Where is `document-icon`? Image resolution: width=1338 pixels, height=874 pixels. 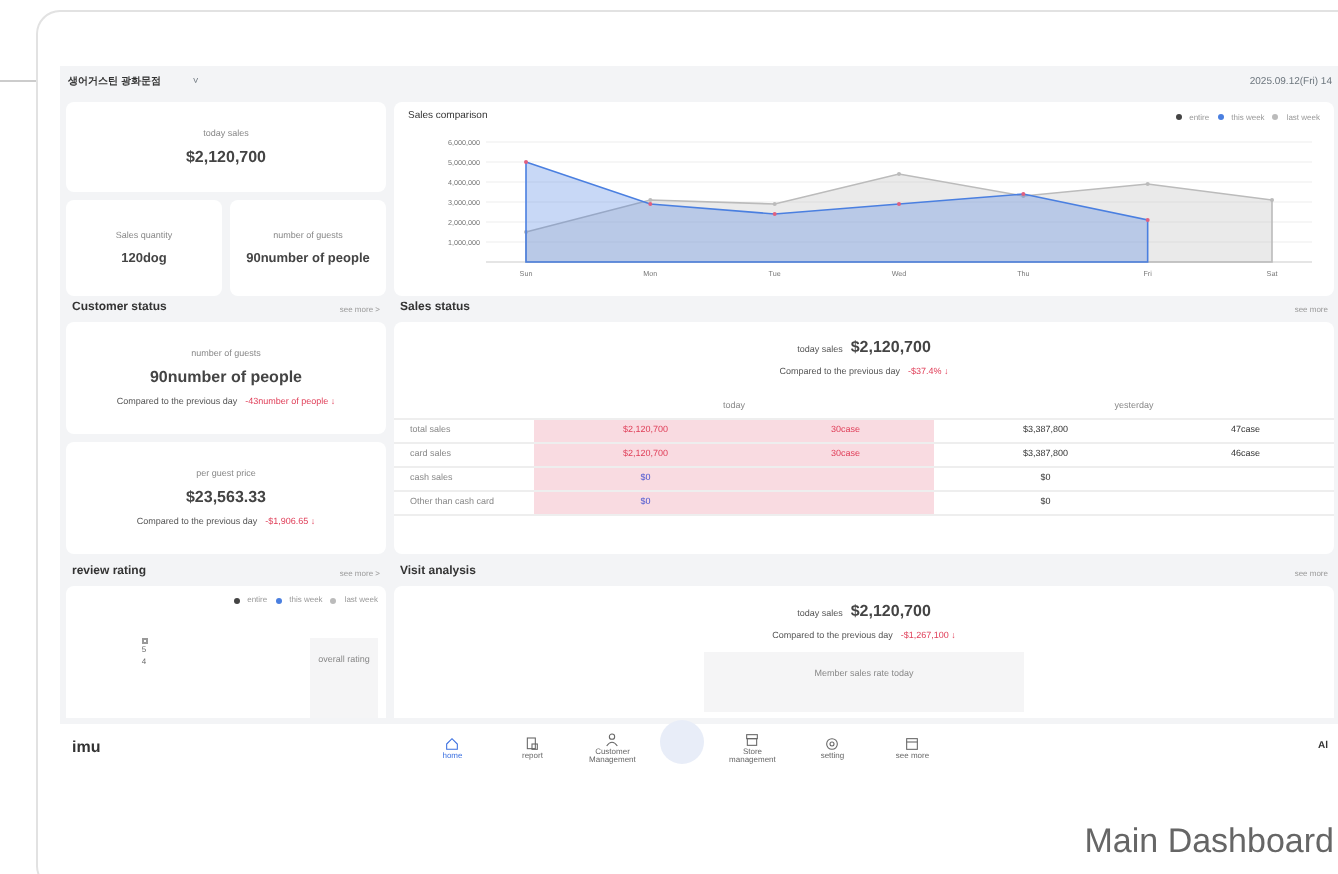 document-icon is located at coordinates (532, 743).